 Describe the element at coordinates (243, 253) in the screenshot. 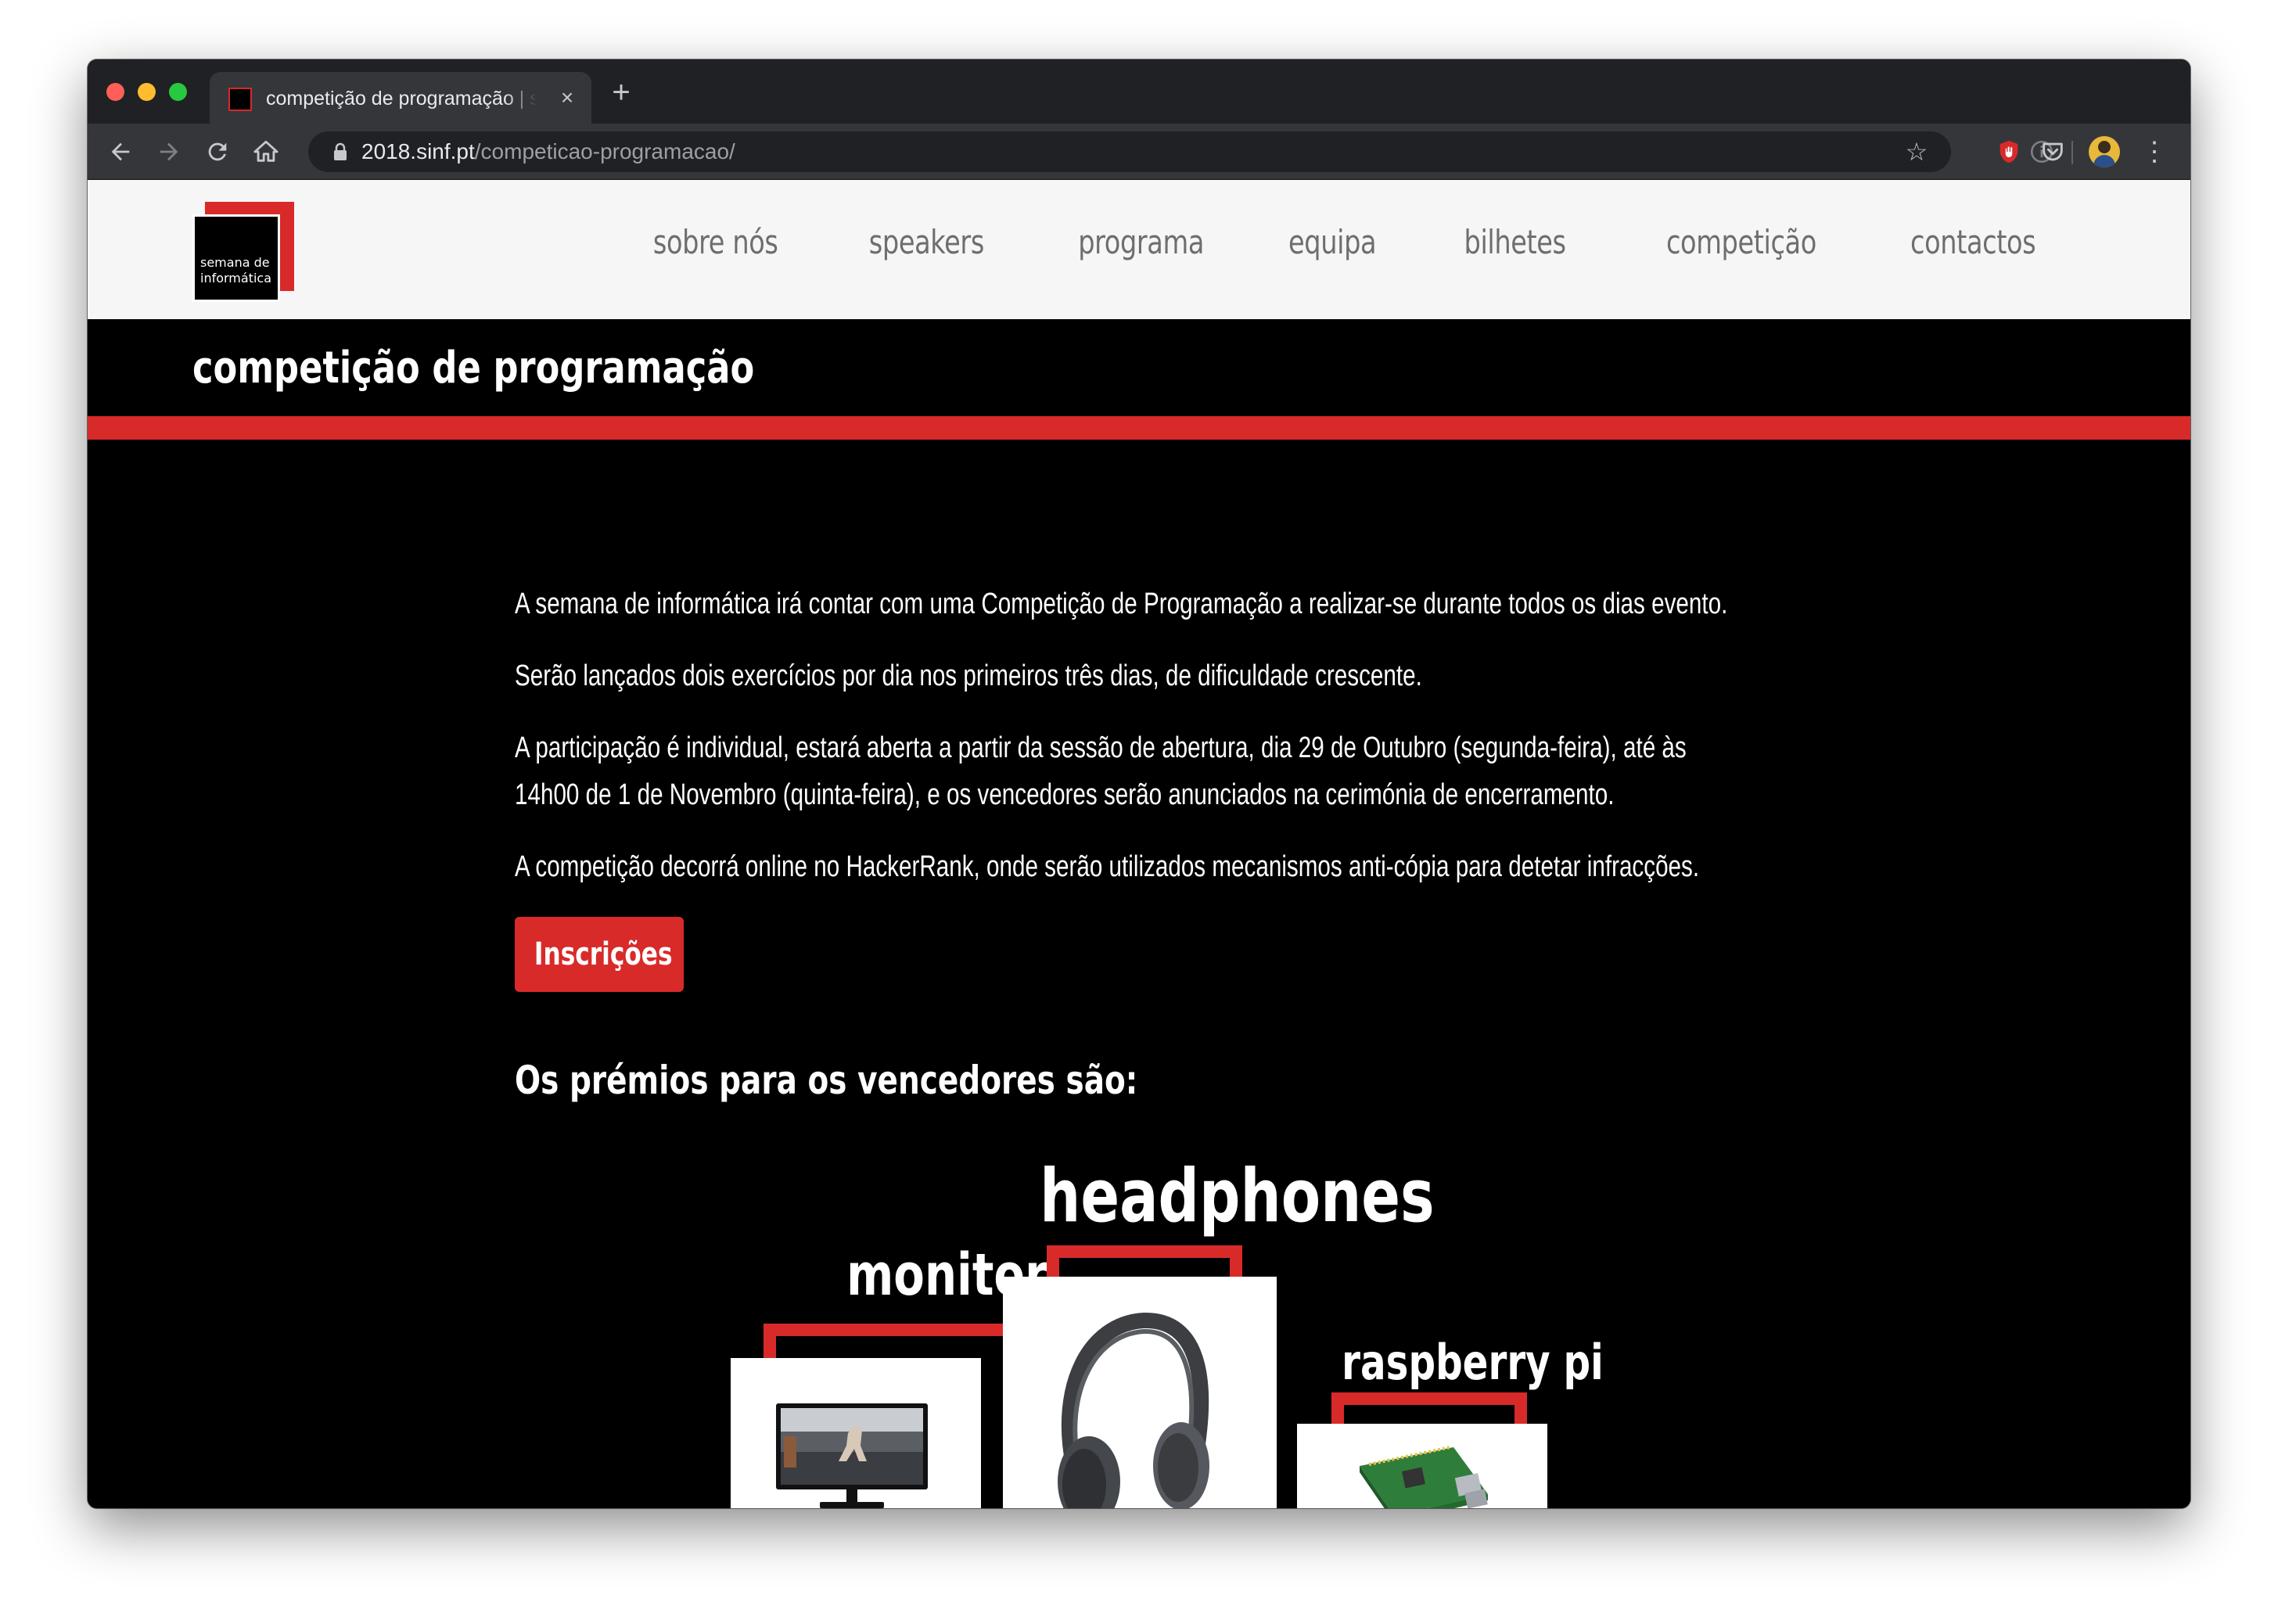

I see `site-logo: semana de informática` at that location.